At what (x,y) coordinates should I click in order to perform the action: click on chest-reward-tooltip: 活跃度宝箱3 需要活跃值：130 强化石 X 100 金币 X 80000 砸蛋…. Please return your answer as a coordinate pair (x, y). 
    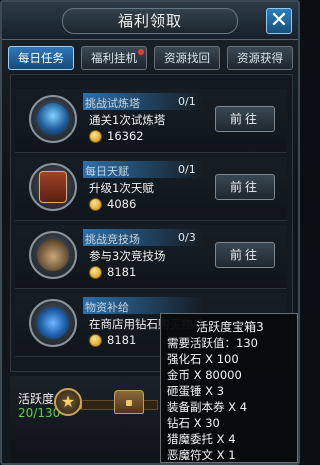
    Looking at the image, I should click on (229, 388).